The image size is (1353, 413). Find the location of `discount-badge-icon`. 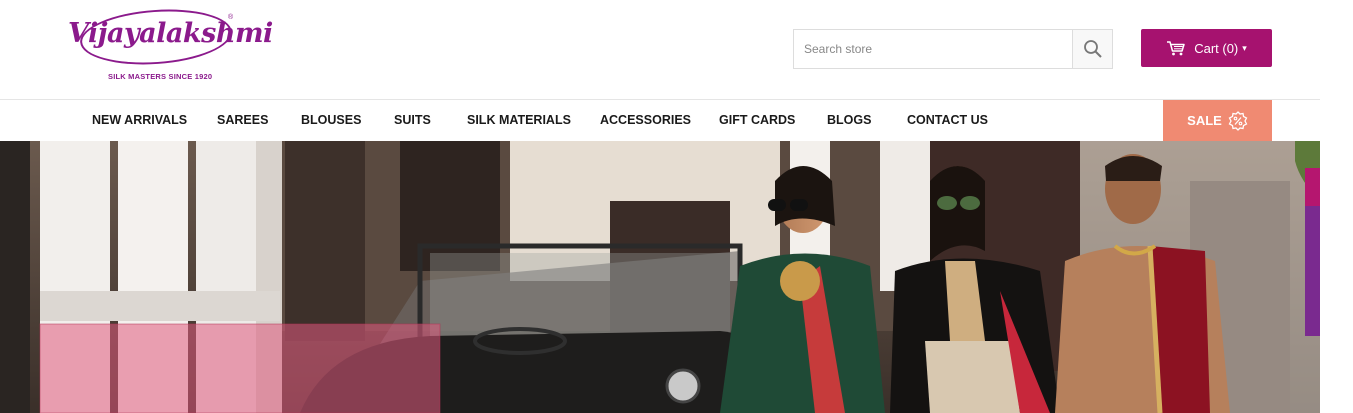

discount-badge-icon is located at coordinates (1238, 120).